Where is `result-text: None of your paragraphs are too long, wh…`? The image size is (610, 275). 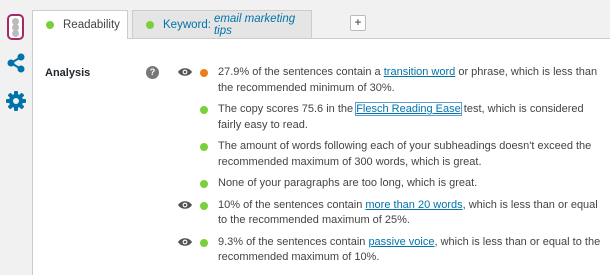 result-text: None of your paragraphs are too long, wh… is located at coordinates (348, 183).